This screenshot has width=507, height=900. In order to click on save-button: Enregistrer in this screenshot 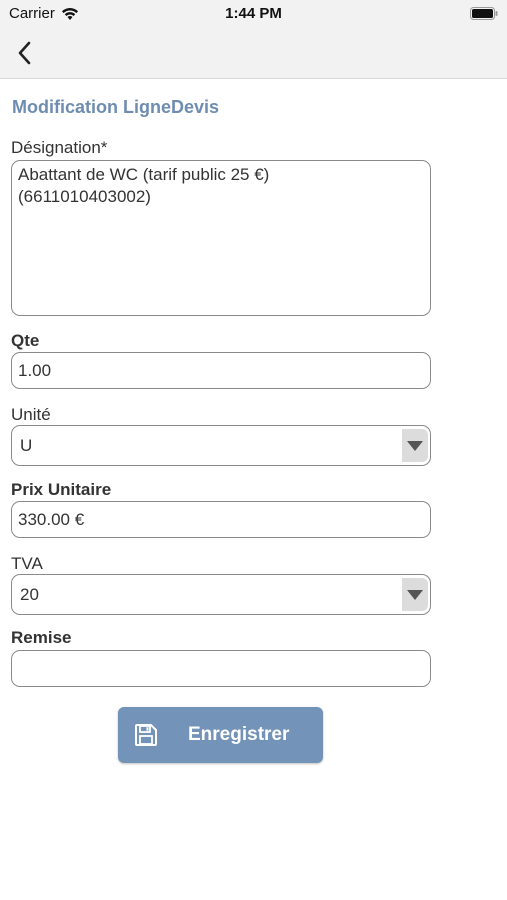, I will do `click(220, 735)`.